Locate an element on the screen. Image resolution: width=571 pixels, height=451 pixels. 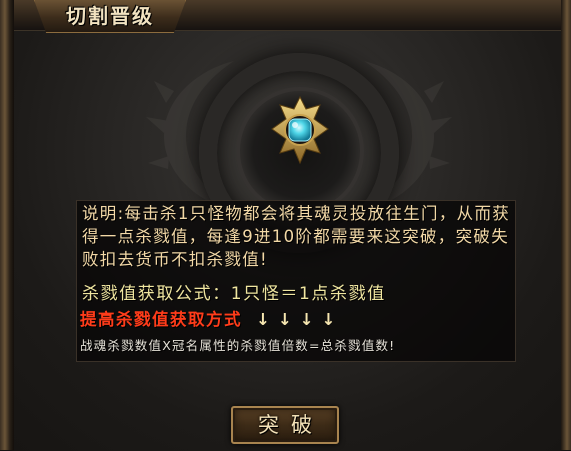
down-arrows-icon: ↓↓↓↓ is located at coordinates (300, 319).